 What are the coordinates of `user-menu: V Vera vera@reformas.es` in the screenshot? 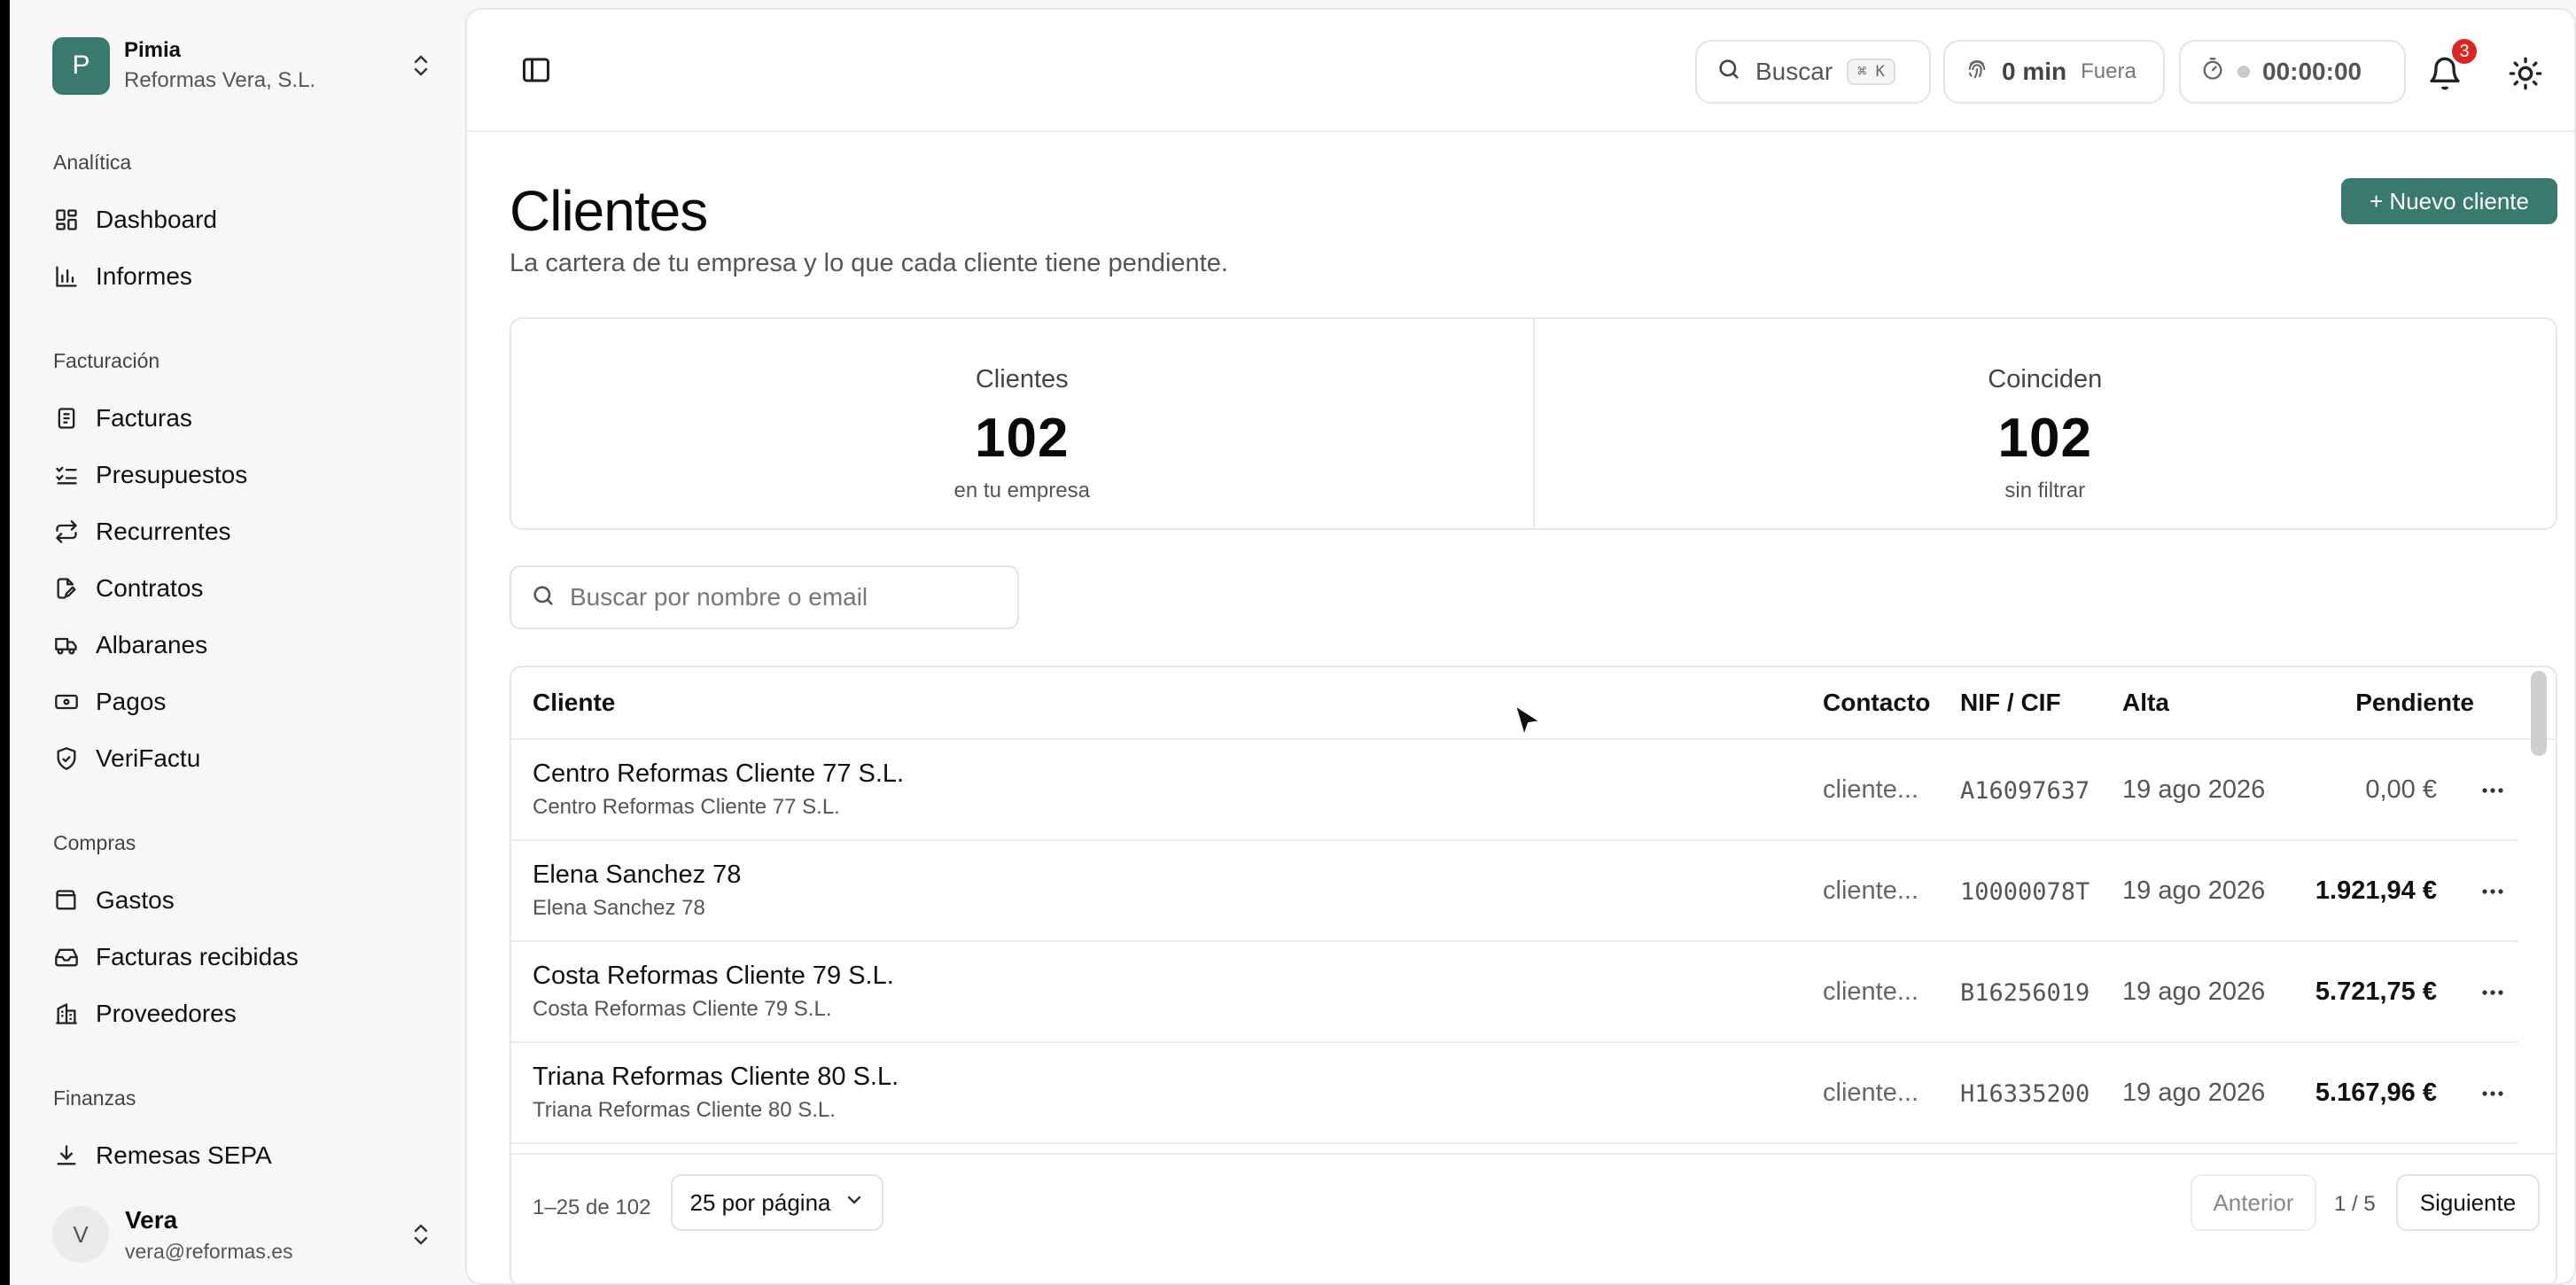 It's located at (242, 1234).